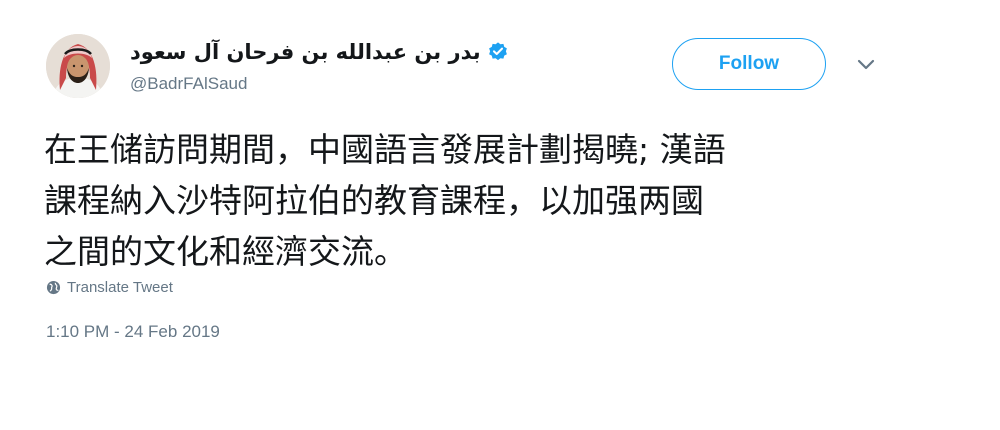  I want to click on author-name-row: بدر بن عبدالله بن فرحان آل سعود, so click(319, 52).